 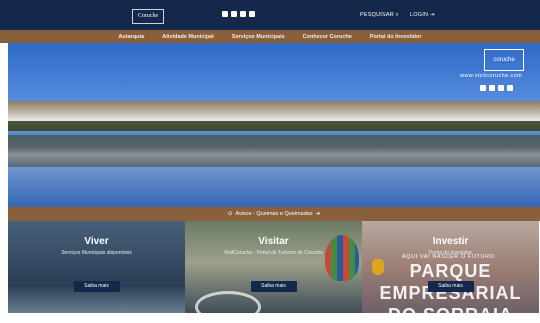 I want to click on alerts-text: Avisos - Queimas e Queimadas, so click(x=274, y=214).